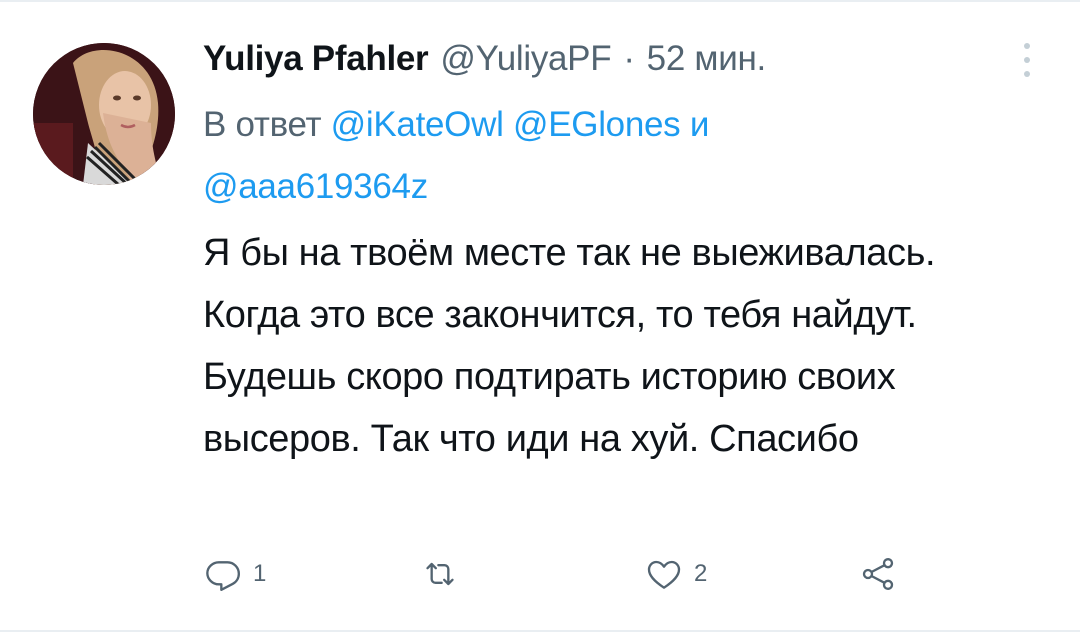 This screenshot has height=638, width=1080. Describe the element at coordinates (417, 124) in the screenshot. I see `mention-link: @iKateOwl` at that location.